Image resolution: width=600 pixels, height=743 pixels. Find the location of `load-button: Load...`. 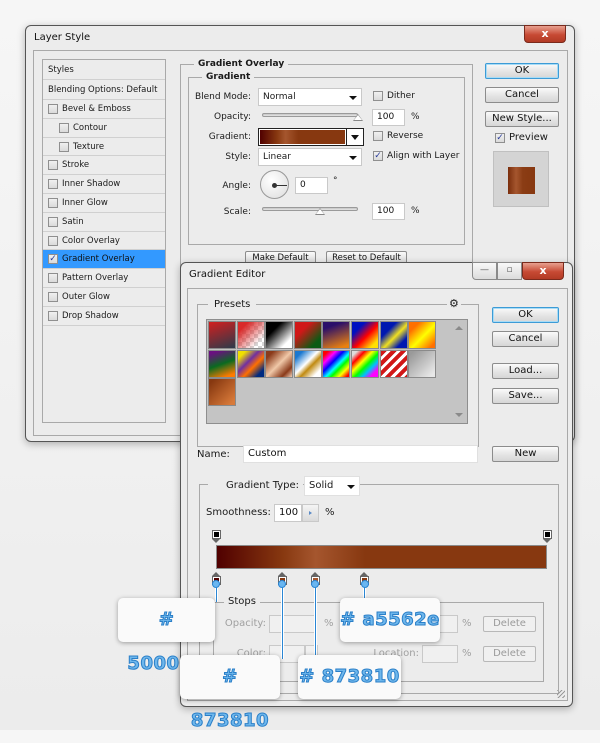

load-button: Load... is located at coordinates (525, 371).